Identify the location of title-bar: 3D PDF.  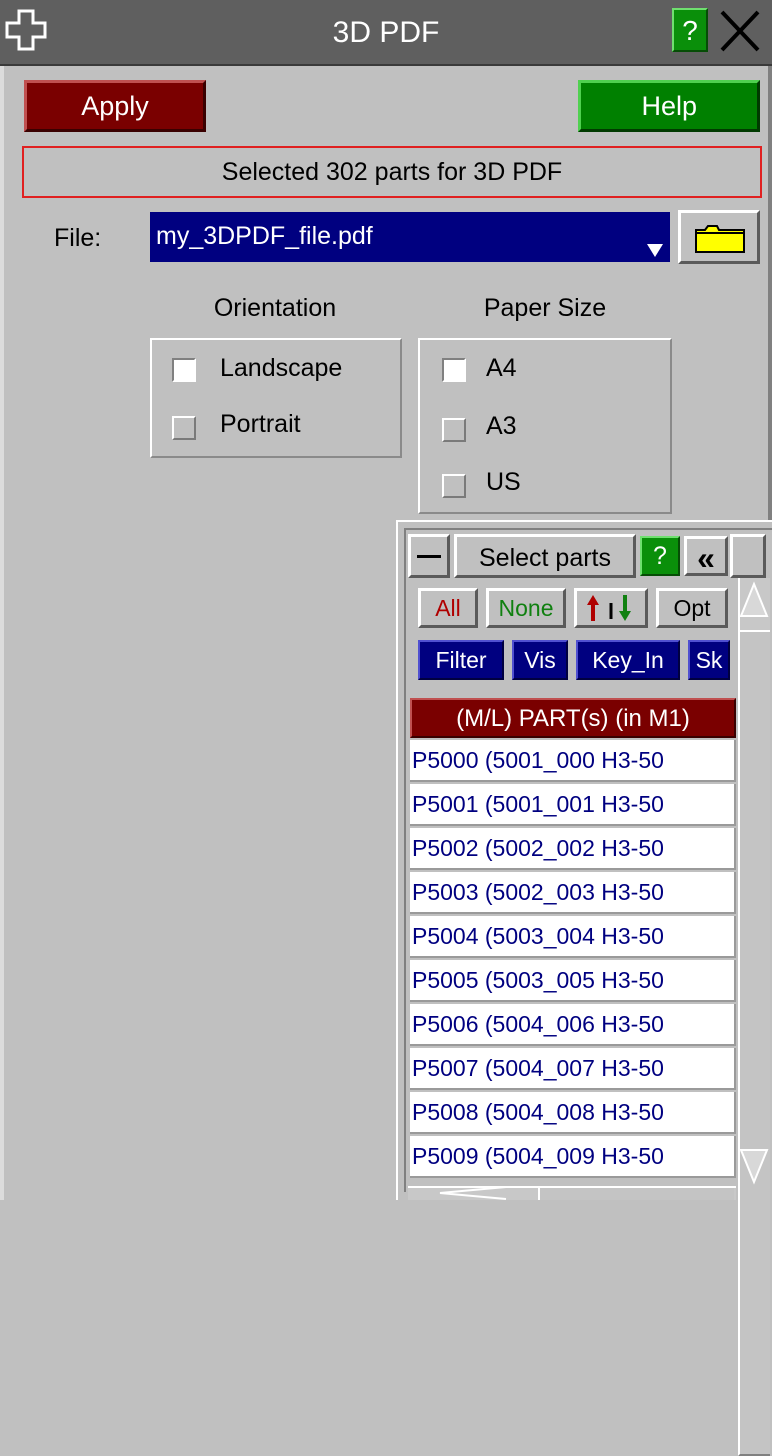
(386, 33).